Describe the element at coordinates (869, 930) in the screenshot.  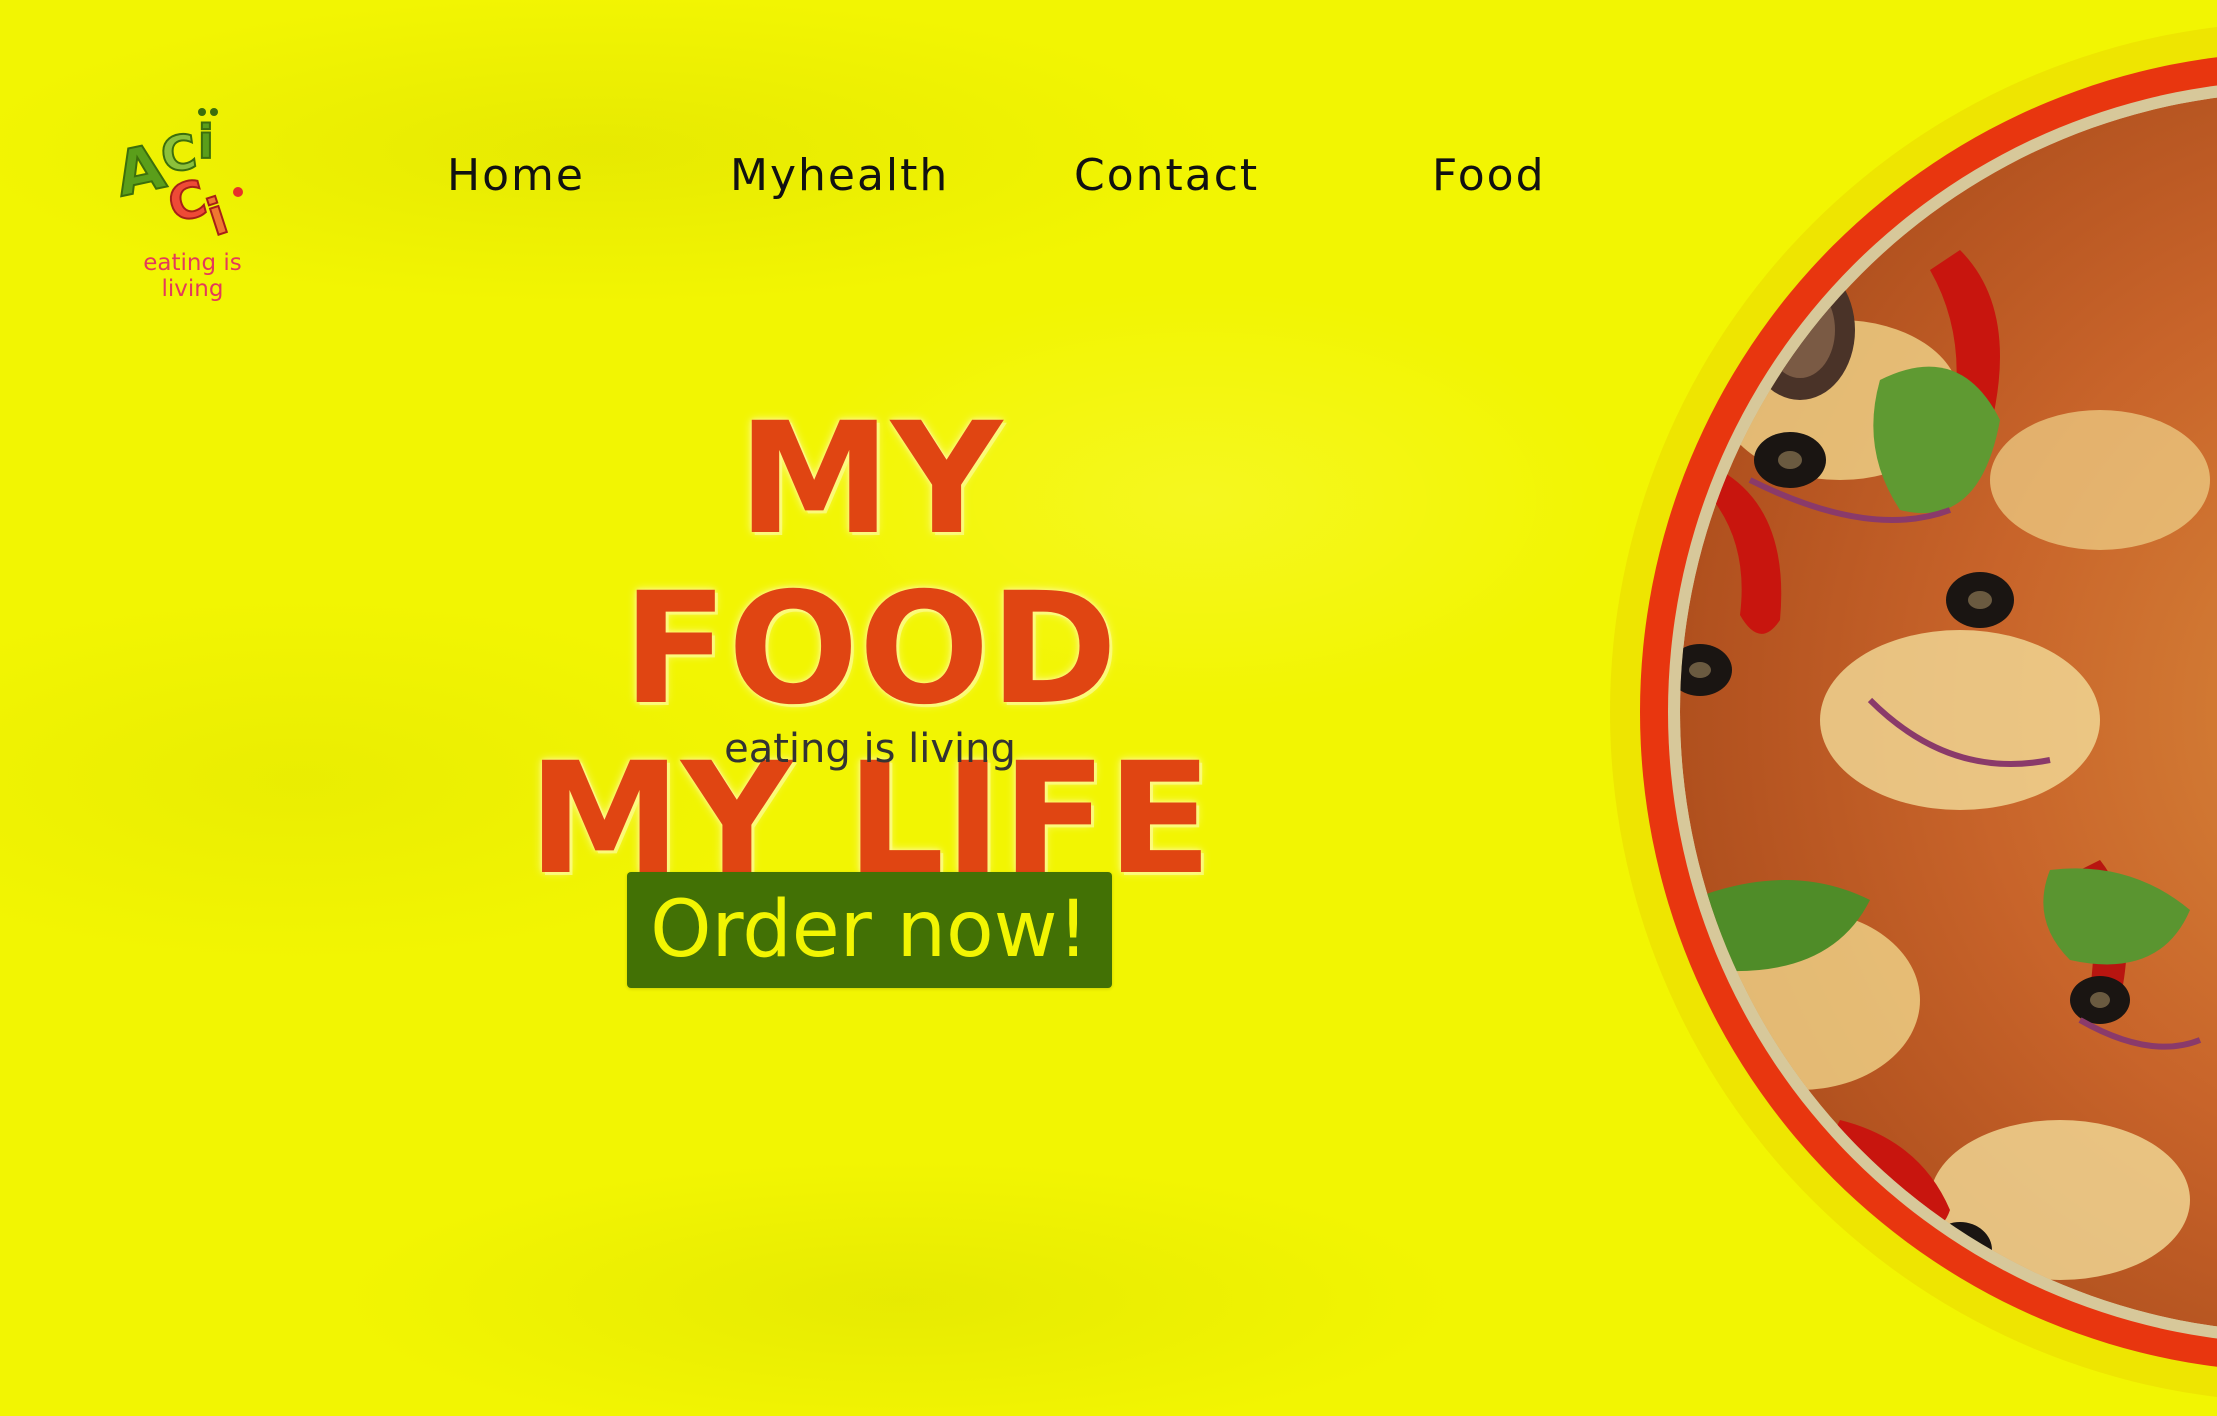
I see `order-now-button: Order now!` at that location.